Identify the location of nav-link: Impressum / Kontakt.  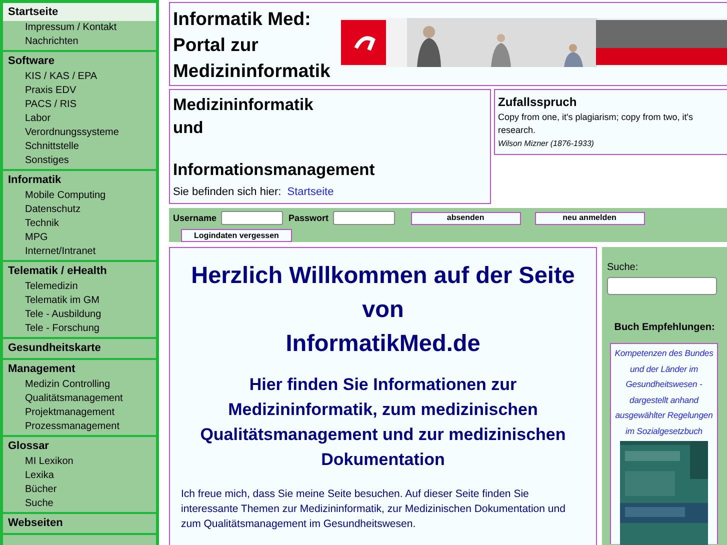
(71, 28).